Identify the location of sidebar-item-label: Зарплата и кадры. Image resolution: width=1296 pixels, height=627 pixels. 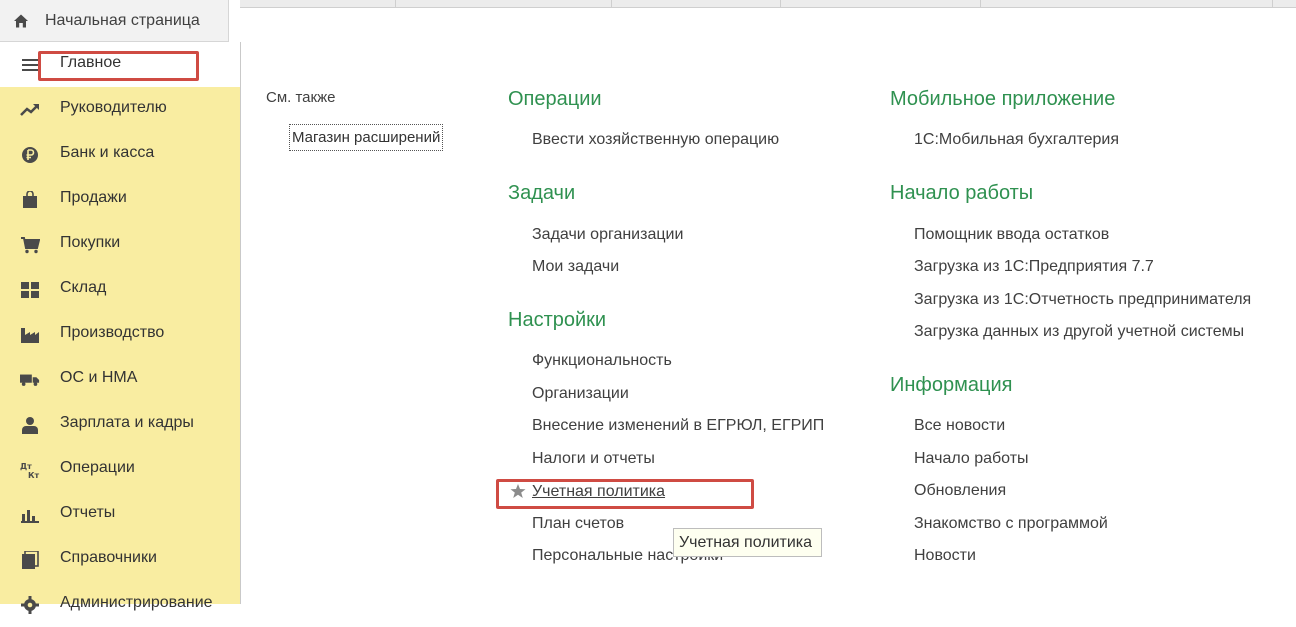
(127, 422).